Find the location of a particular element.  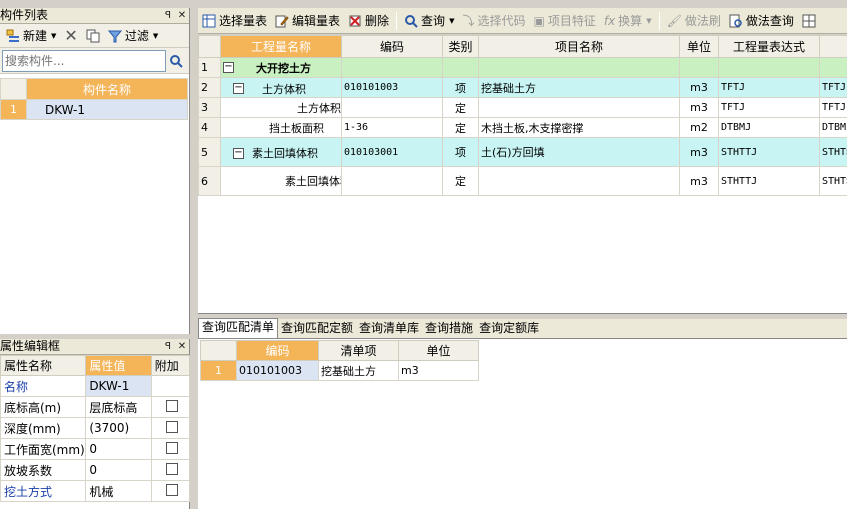

table-row: 底标高(m) 层底标高 is located at coordinates (95, 407).